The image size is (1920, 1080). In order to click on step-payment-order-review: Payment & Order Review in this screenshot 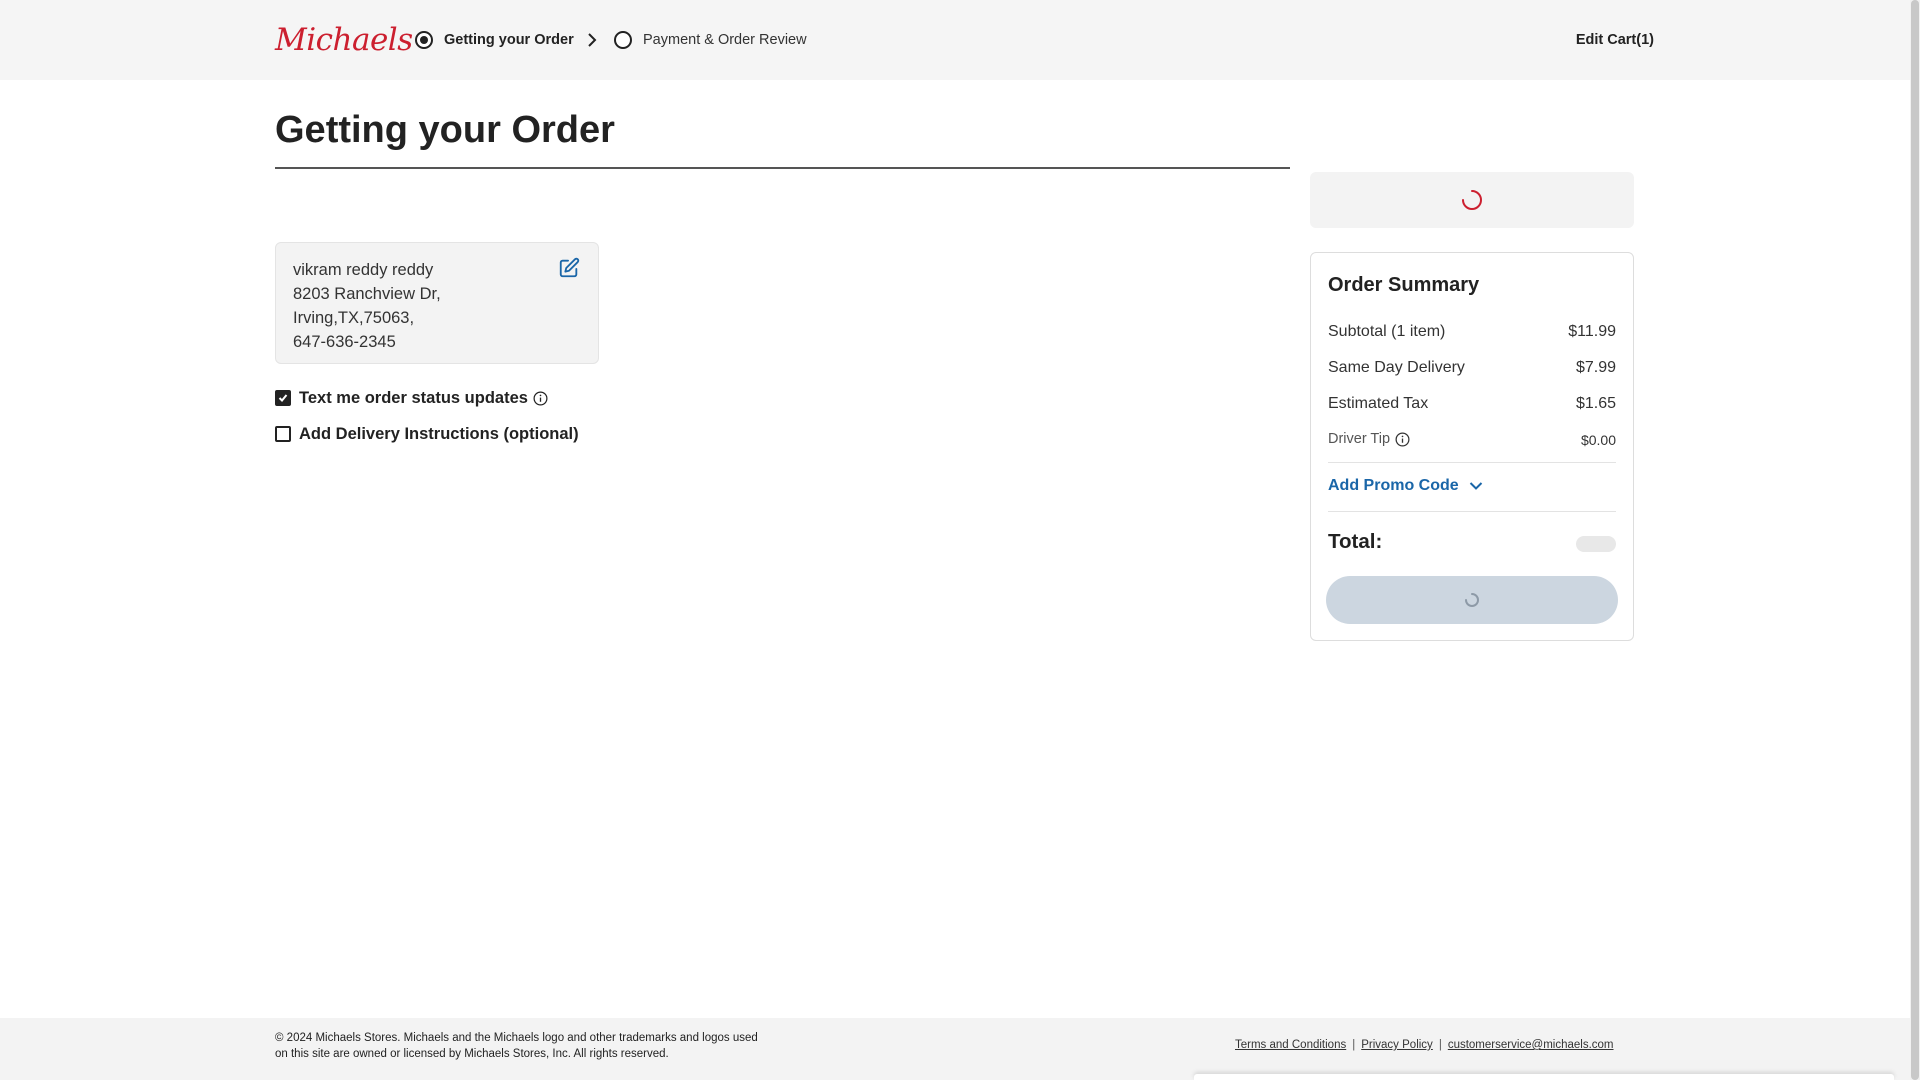, I will do `click(710, 40)`.